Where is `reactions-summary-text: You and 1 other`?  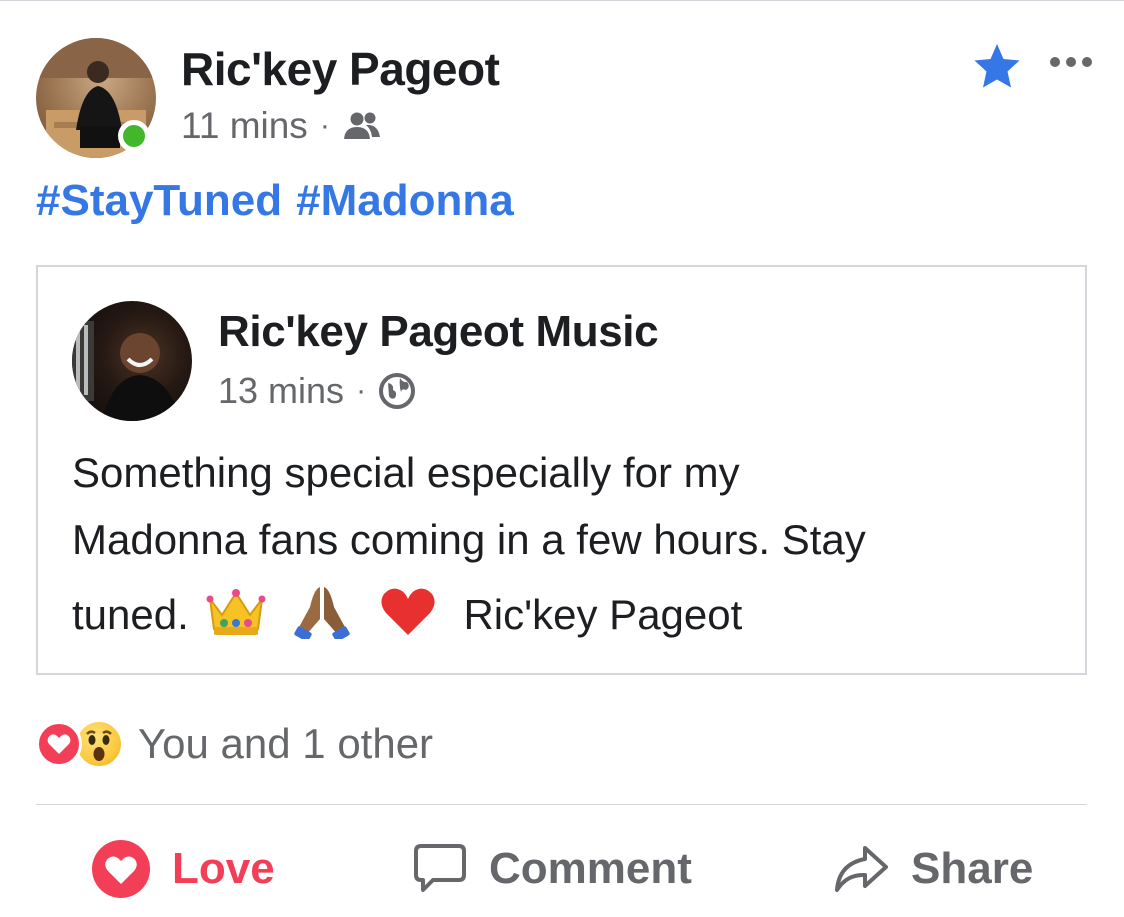
reactions-summary-text: You and 1 other is located at coordinates (285, 744).